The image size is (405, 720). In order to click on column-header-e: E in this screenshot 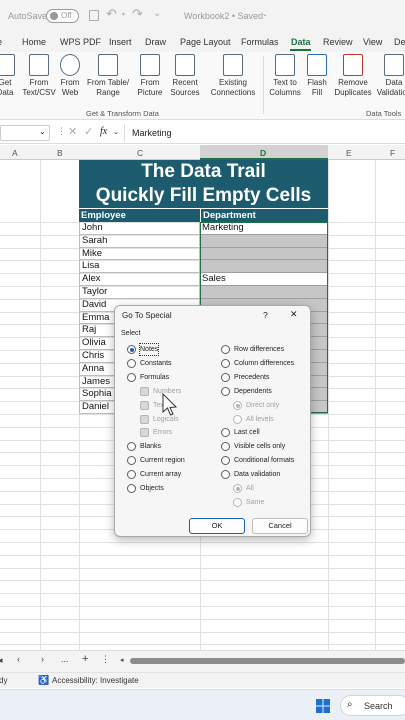, I will do `click(349, 153)`.